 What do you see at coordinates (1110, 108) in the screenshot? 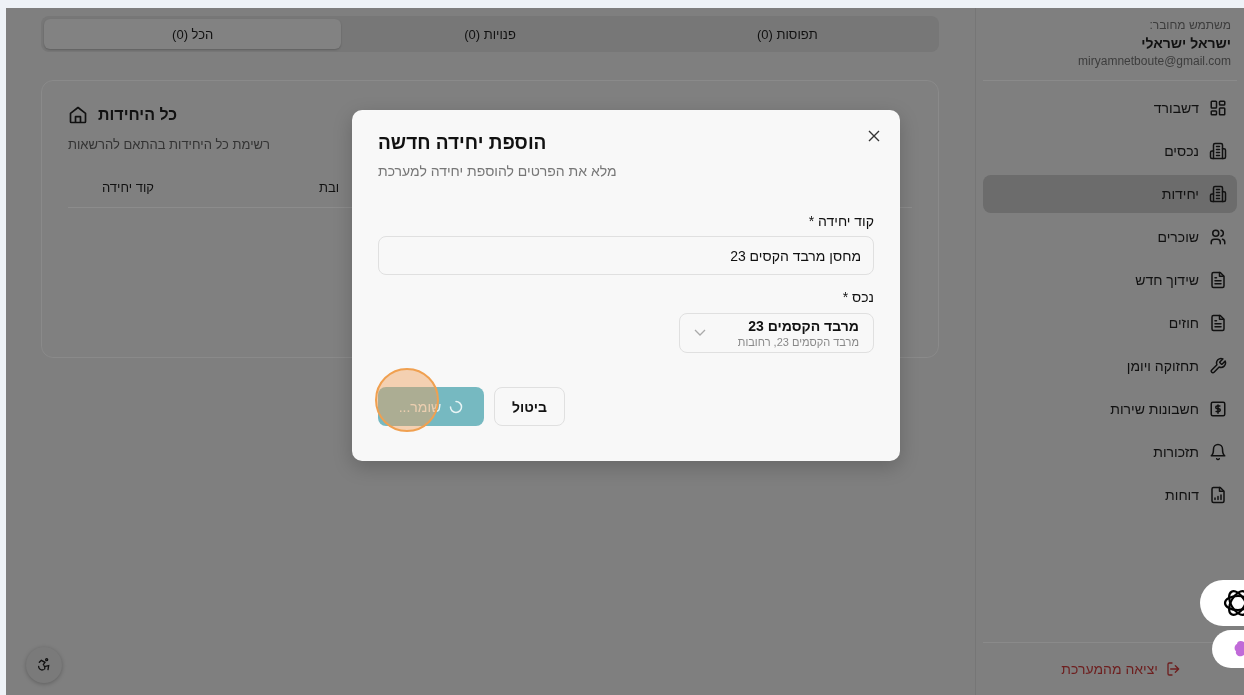
I see `nav-item: דשבורד` at bounding box center [1110, 108].